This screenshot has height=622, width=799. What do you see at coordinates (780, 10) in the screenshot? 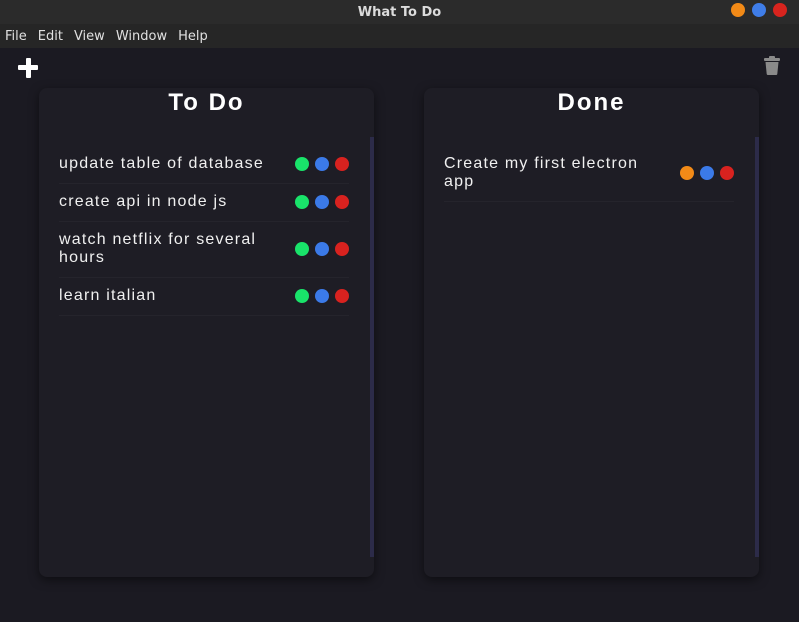
I see `close-button` at bounding box center [780, 10].